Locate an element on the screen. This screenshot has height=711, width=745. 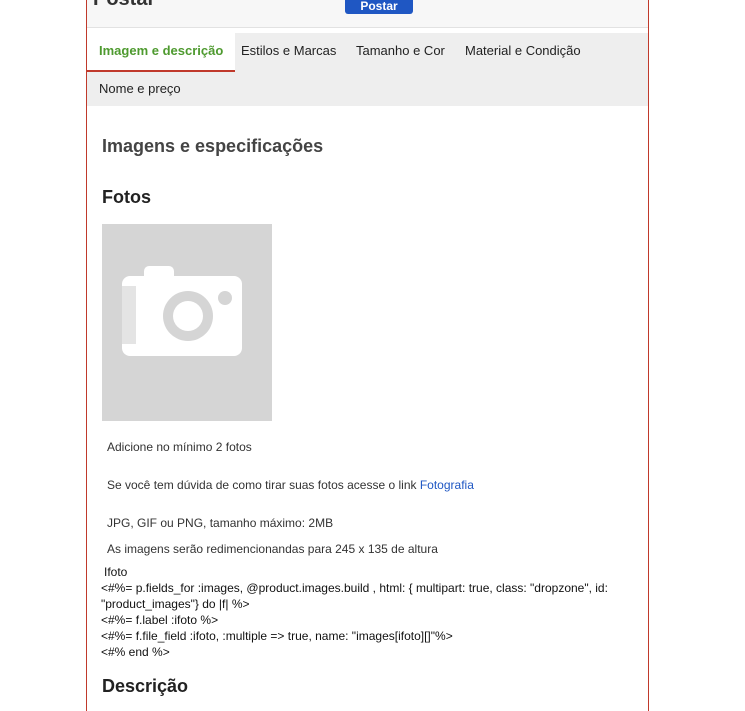
code-line: Ifoto is located at coordinates (116, 572).